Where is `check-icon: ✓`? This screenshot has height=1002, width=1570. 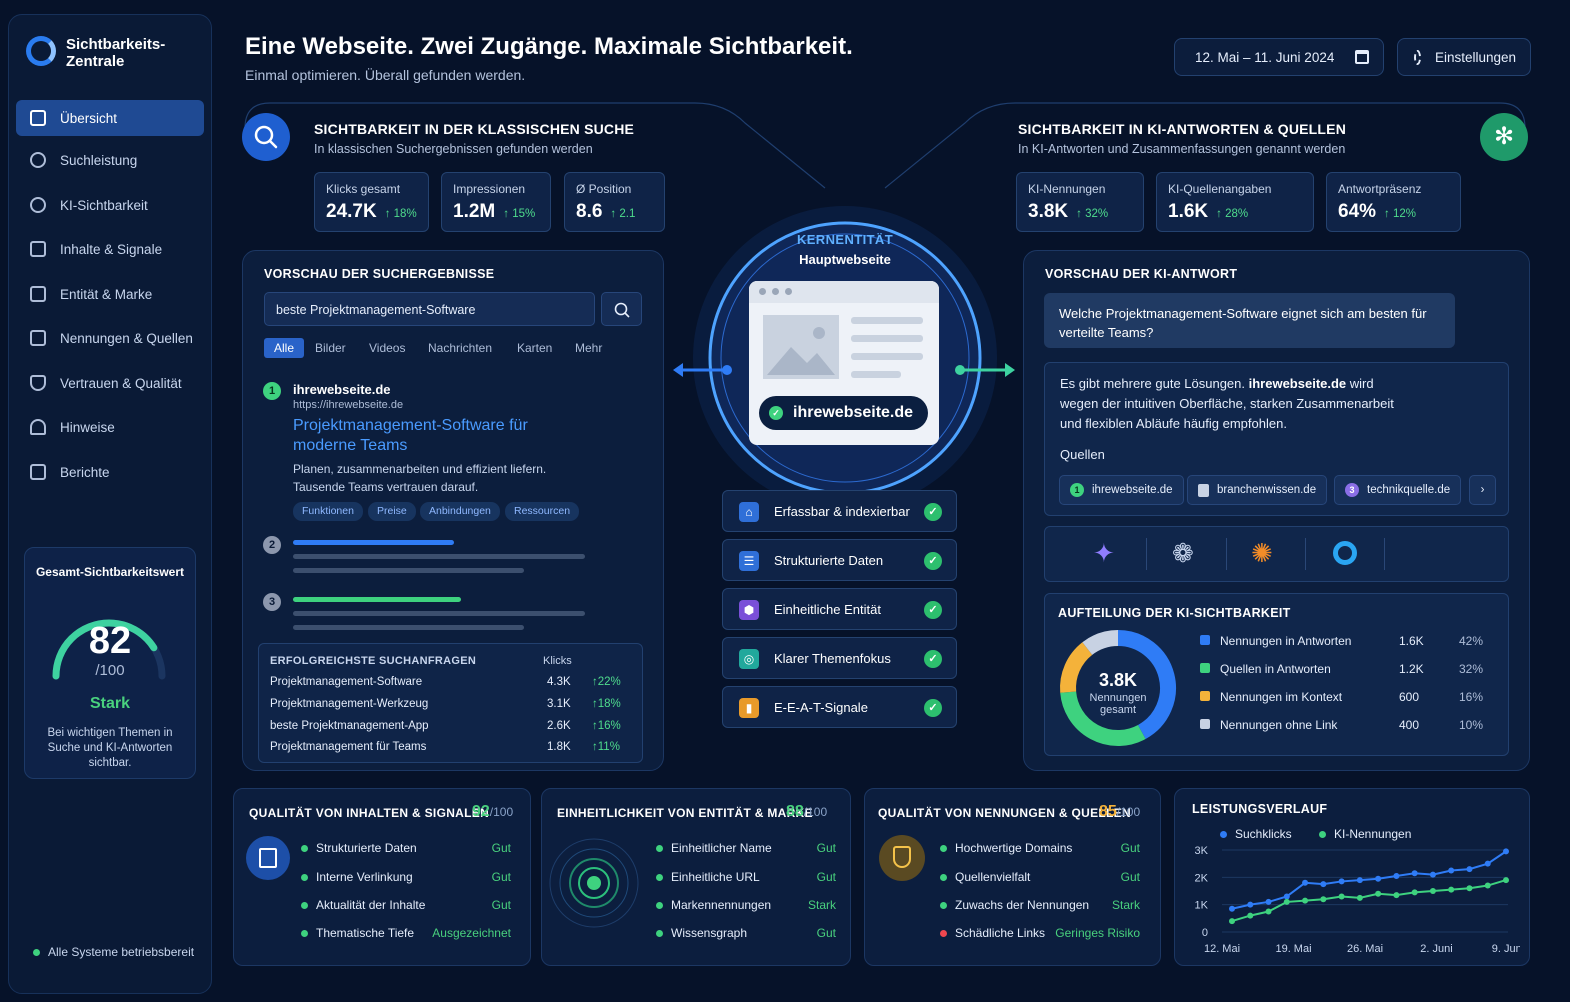
check-icon: ✓ is located at coordinates (776, 413).